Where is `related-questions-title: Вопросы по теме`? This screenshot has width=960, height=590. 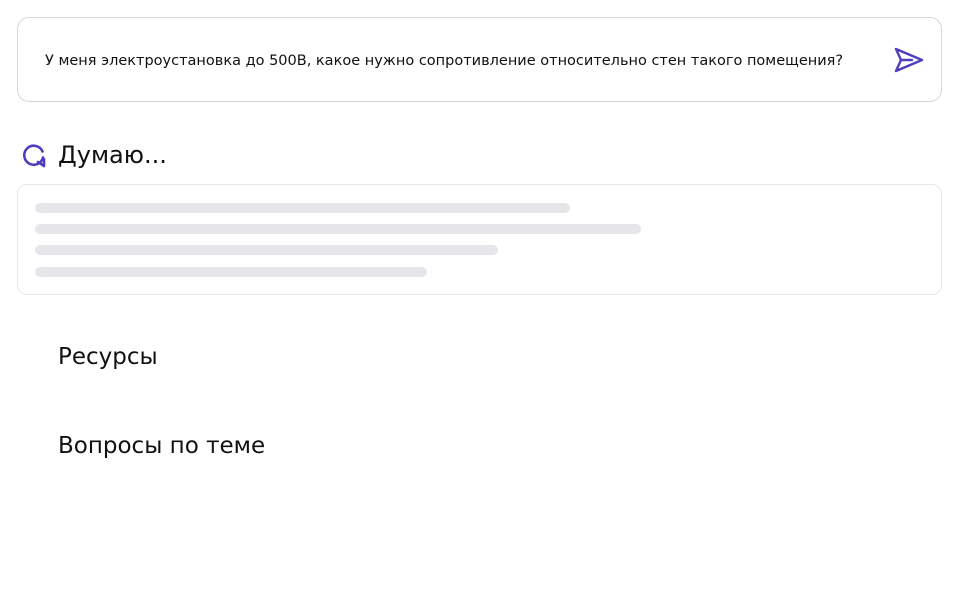
related-questions-title: Вопросы по теме is located at coordinates (162, 446).